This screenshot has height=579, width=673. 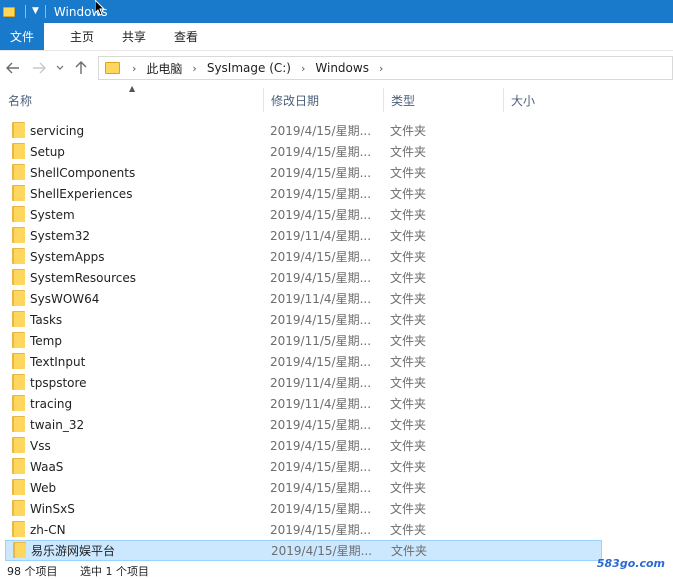 I want to click on file-name: System, so click(x=52, y=214).